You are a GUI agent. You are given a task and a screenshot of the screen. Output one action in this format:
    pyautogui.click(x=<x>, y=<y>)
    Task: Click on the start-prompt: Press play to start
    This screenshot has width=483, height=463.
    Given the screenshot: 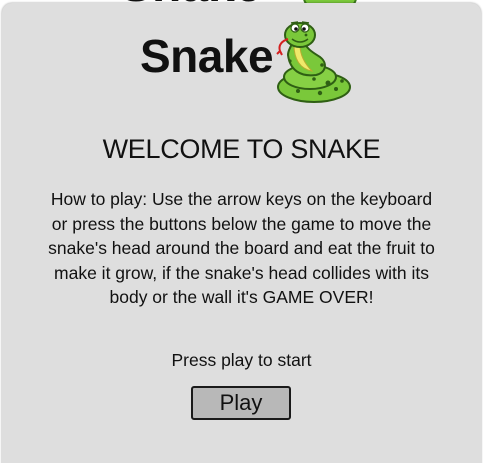 What is the action you would take?
    pyautogui.click(x=241, y=360)
    